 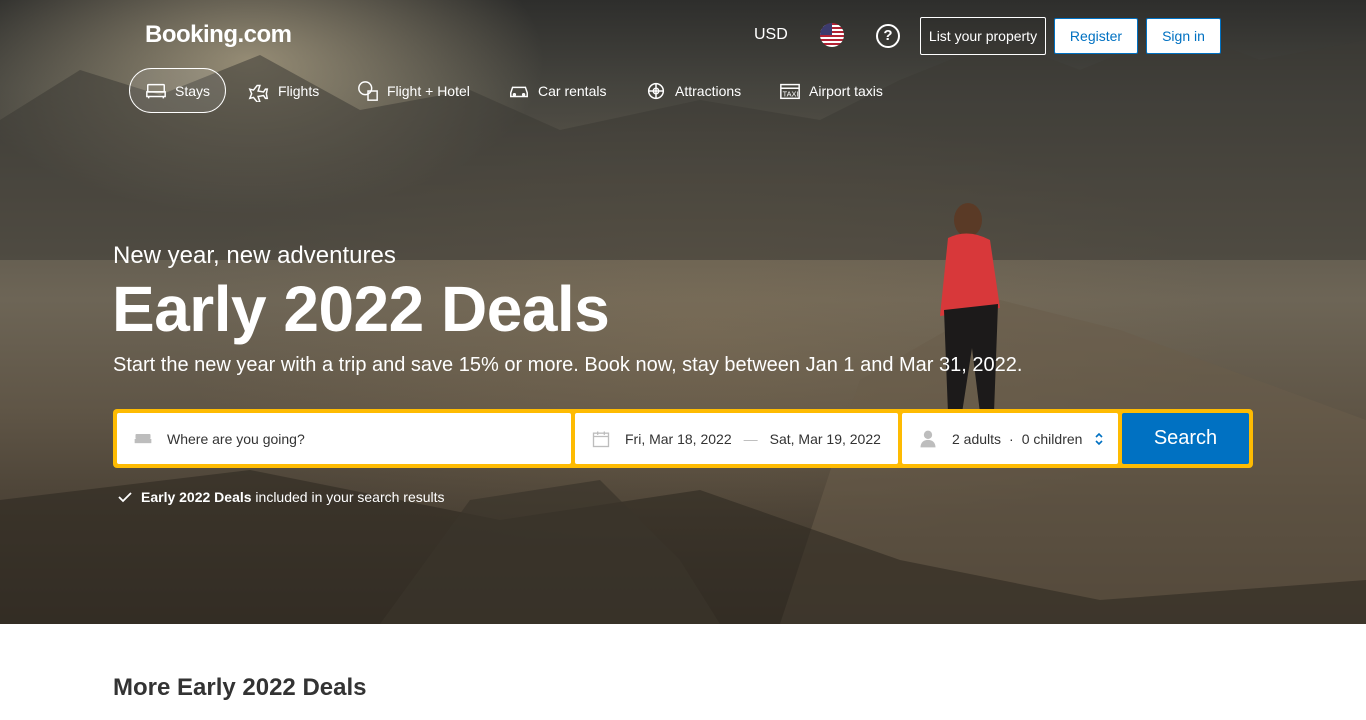 What do you see at coordinates (736, 438) in the screenshot?
I see `date-picker: Fri, Mar 18, 2022 — Sat, Mar 19, 2022` at bounding box center [736, 438].